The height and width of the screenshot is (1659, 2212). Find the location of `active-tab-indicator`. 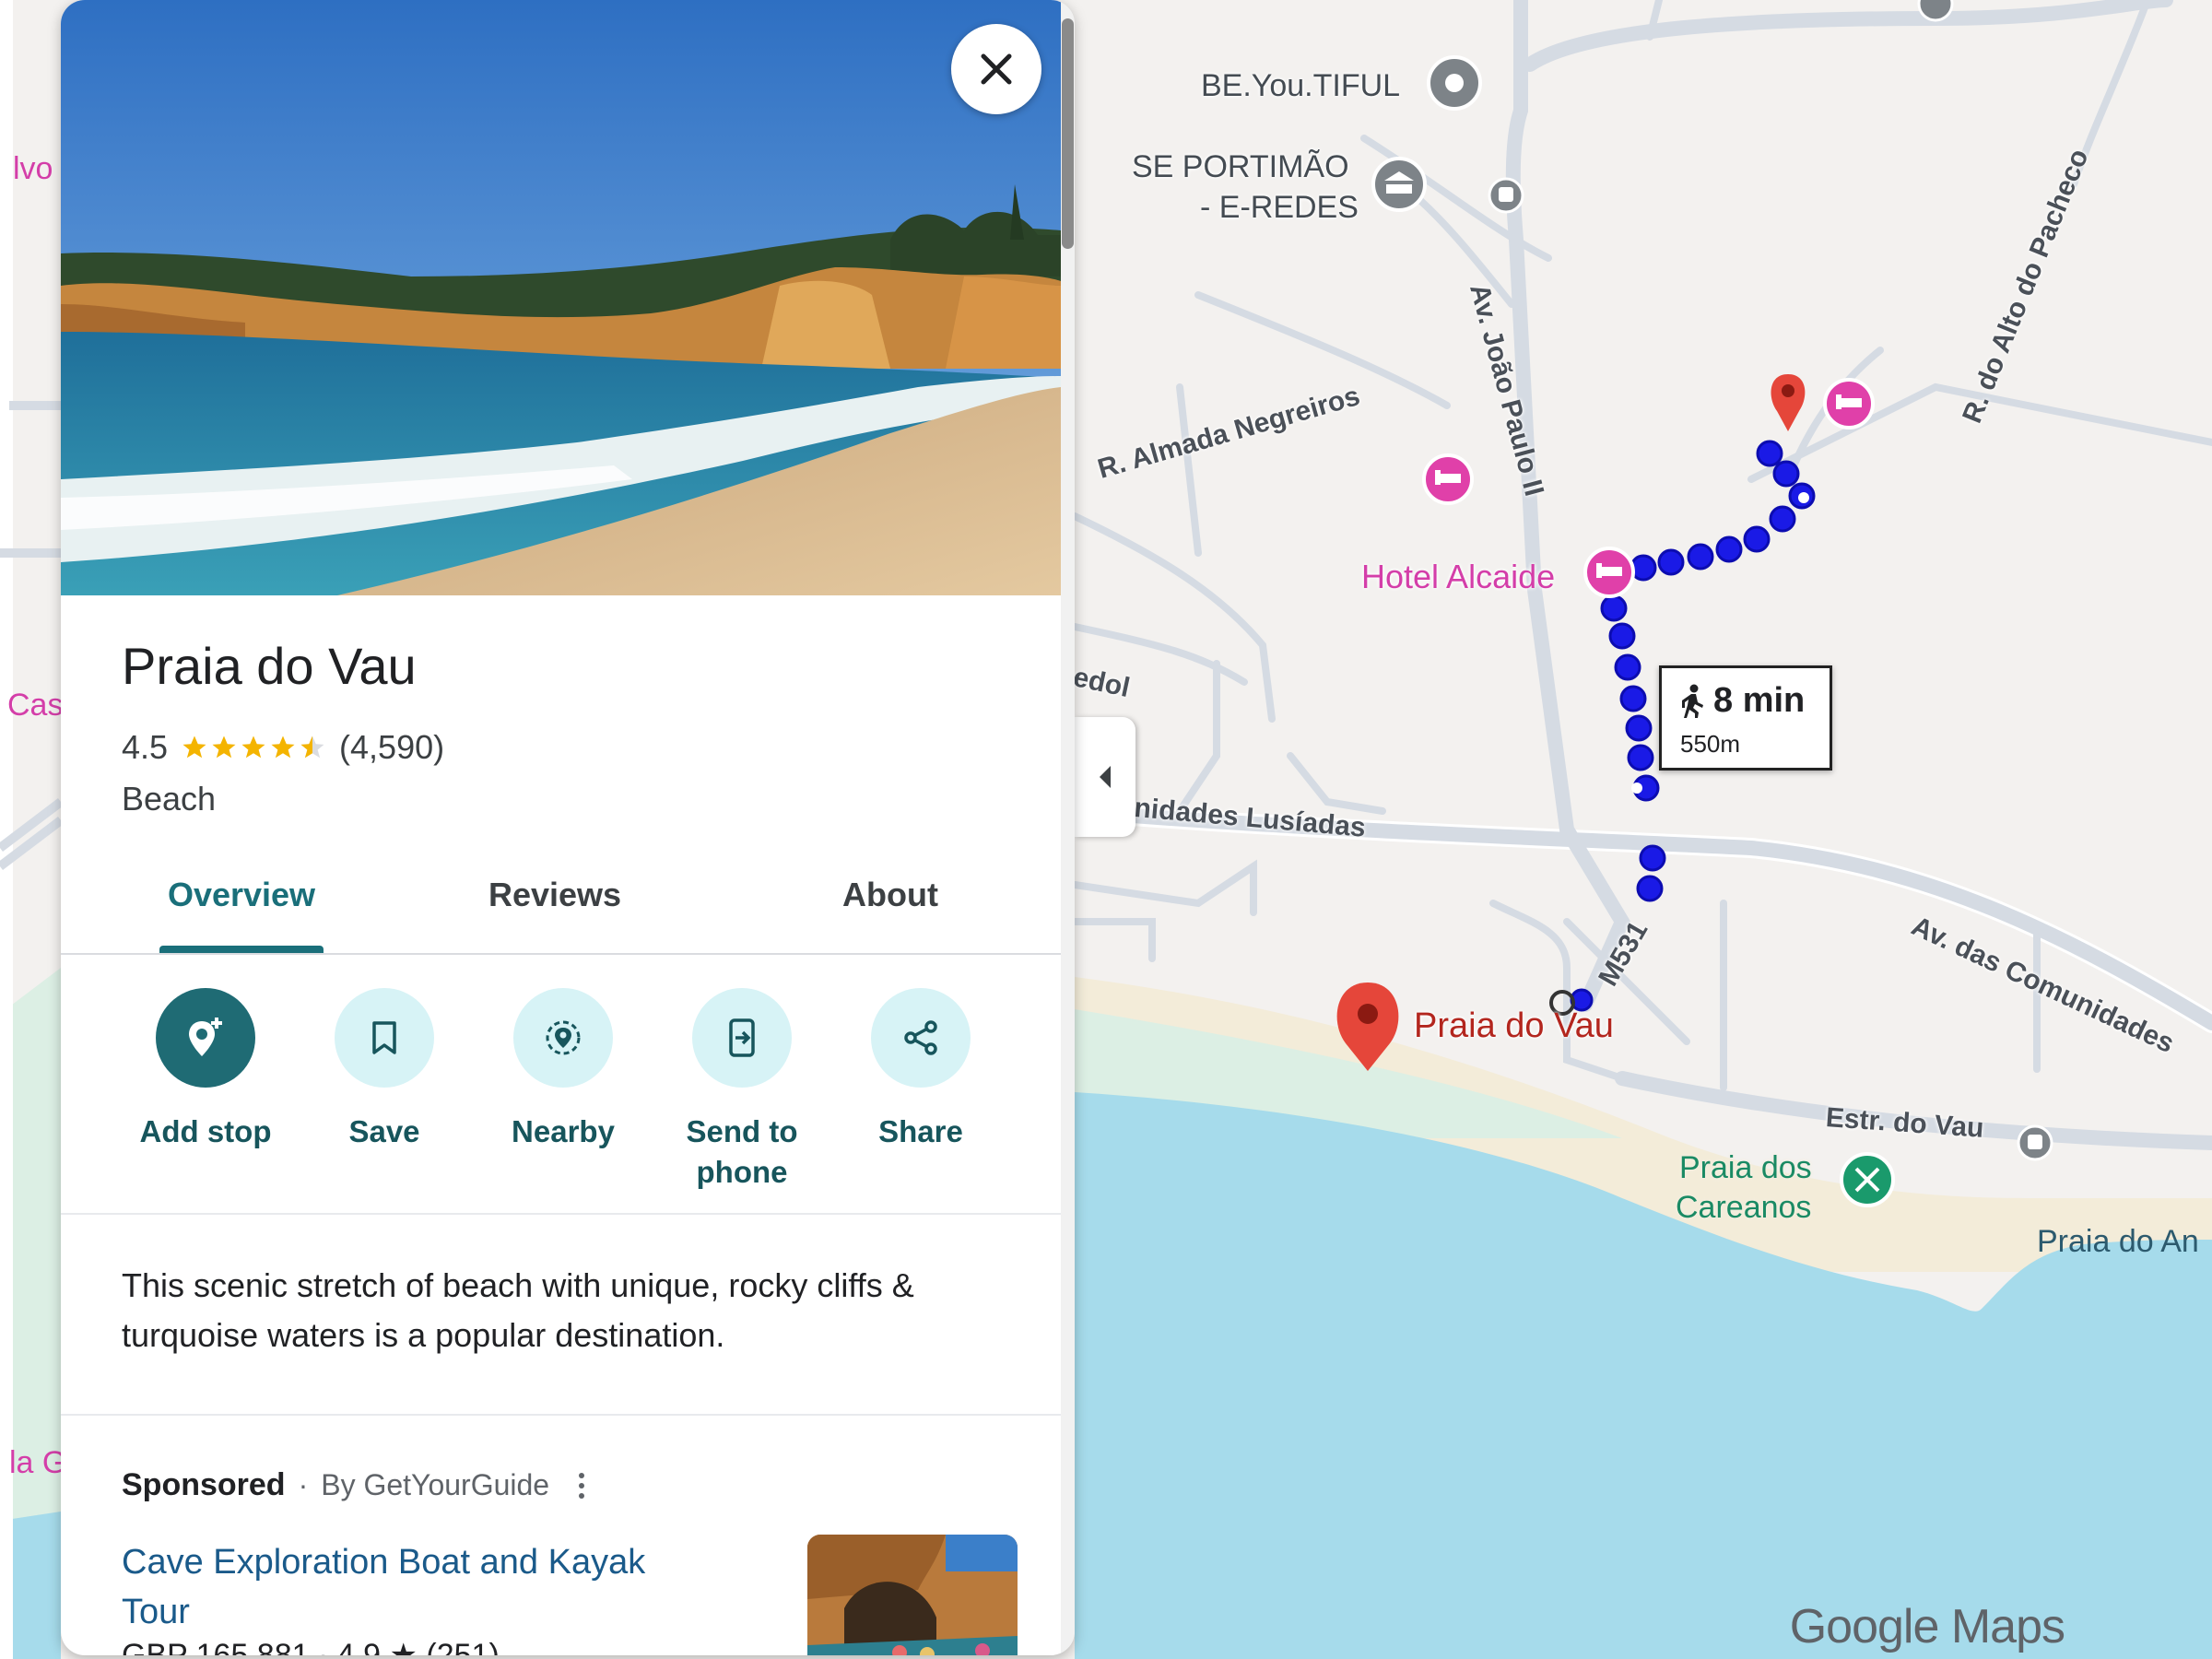

active-tab-indicator is located at coordinates (241, 949).